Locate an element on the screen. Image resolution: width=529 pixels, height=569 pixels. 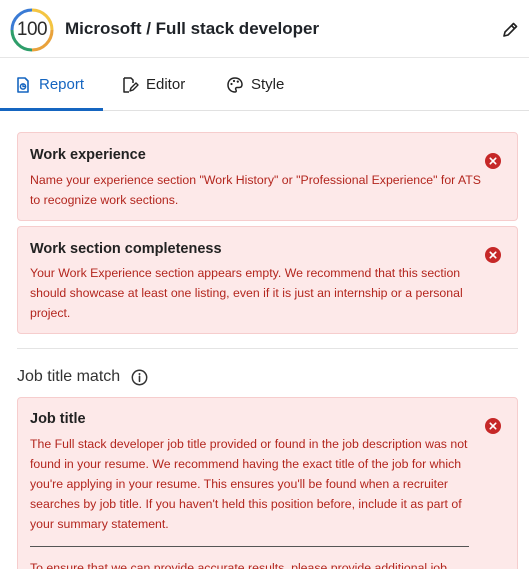
info-button is located at coordinates (139, 377).